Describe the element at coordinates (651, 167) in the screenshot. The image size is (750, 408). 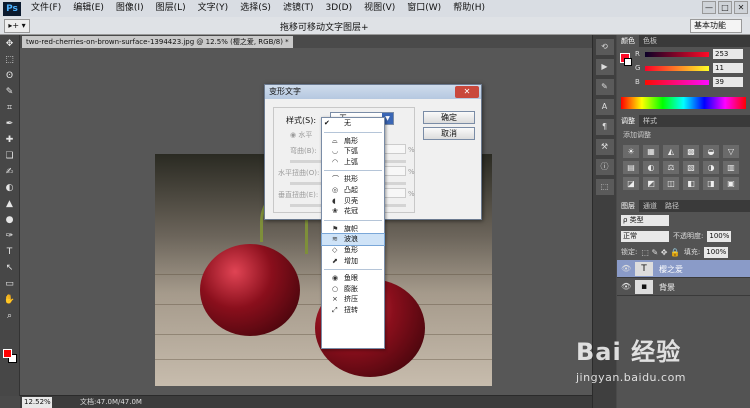
I see `adjustment-icon: ◐` at that location.